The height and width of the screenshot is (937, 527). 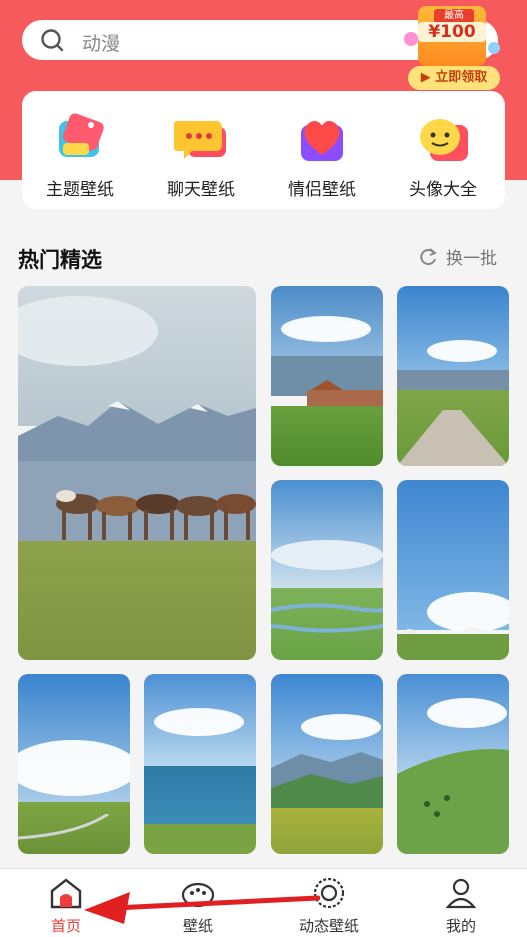 What do you see at coordinates (460, 926) in the screenshot?
I see `tab-label: 我的` at bounding box center [460, 926].